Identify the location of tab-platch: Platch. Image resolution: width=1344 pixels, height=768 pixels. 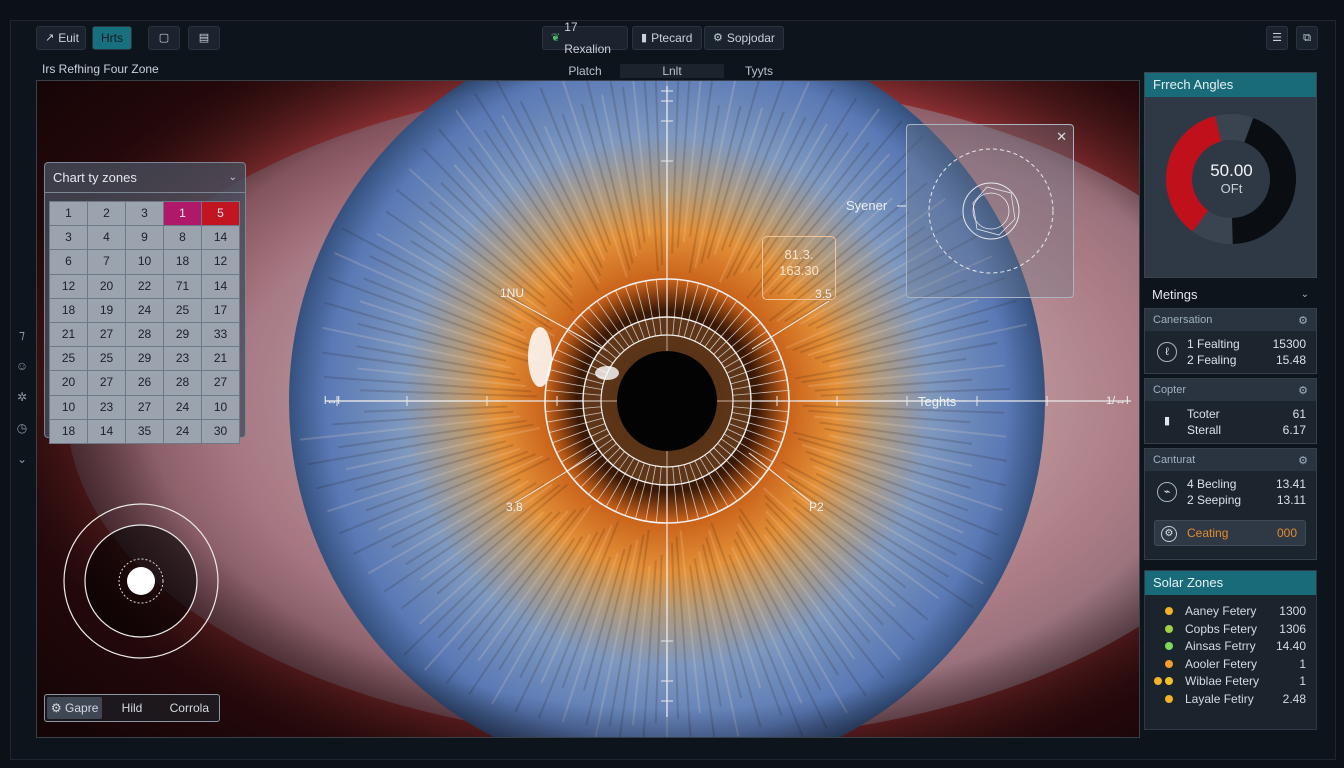
(585, 71).